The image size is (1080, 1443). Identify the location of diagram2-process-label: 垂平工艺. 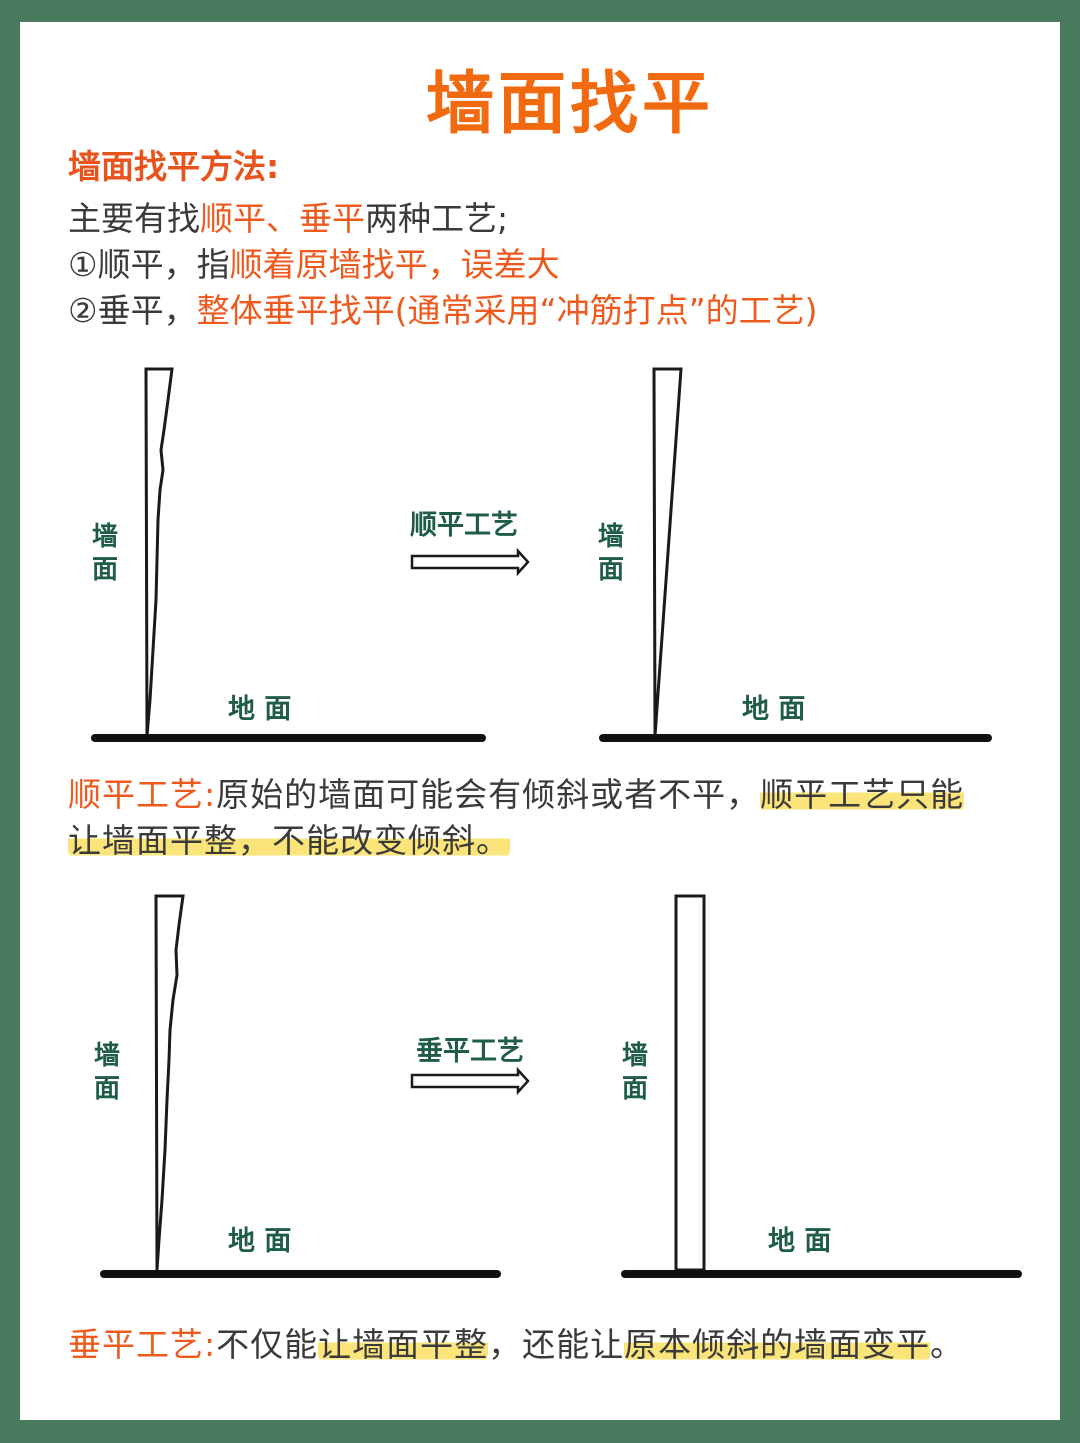
(470, 1051).